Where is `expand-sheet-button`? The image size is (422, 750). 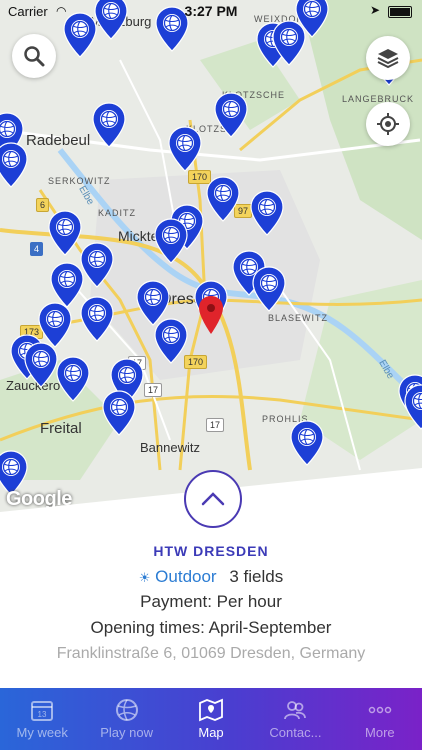
expand-sheet-button is located at coordinates (213, 499).